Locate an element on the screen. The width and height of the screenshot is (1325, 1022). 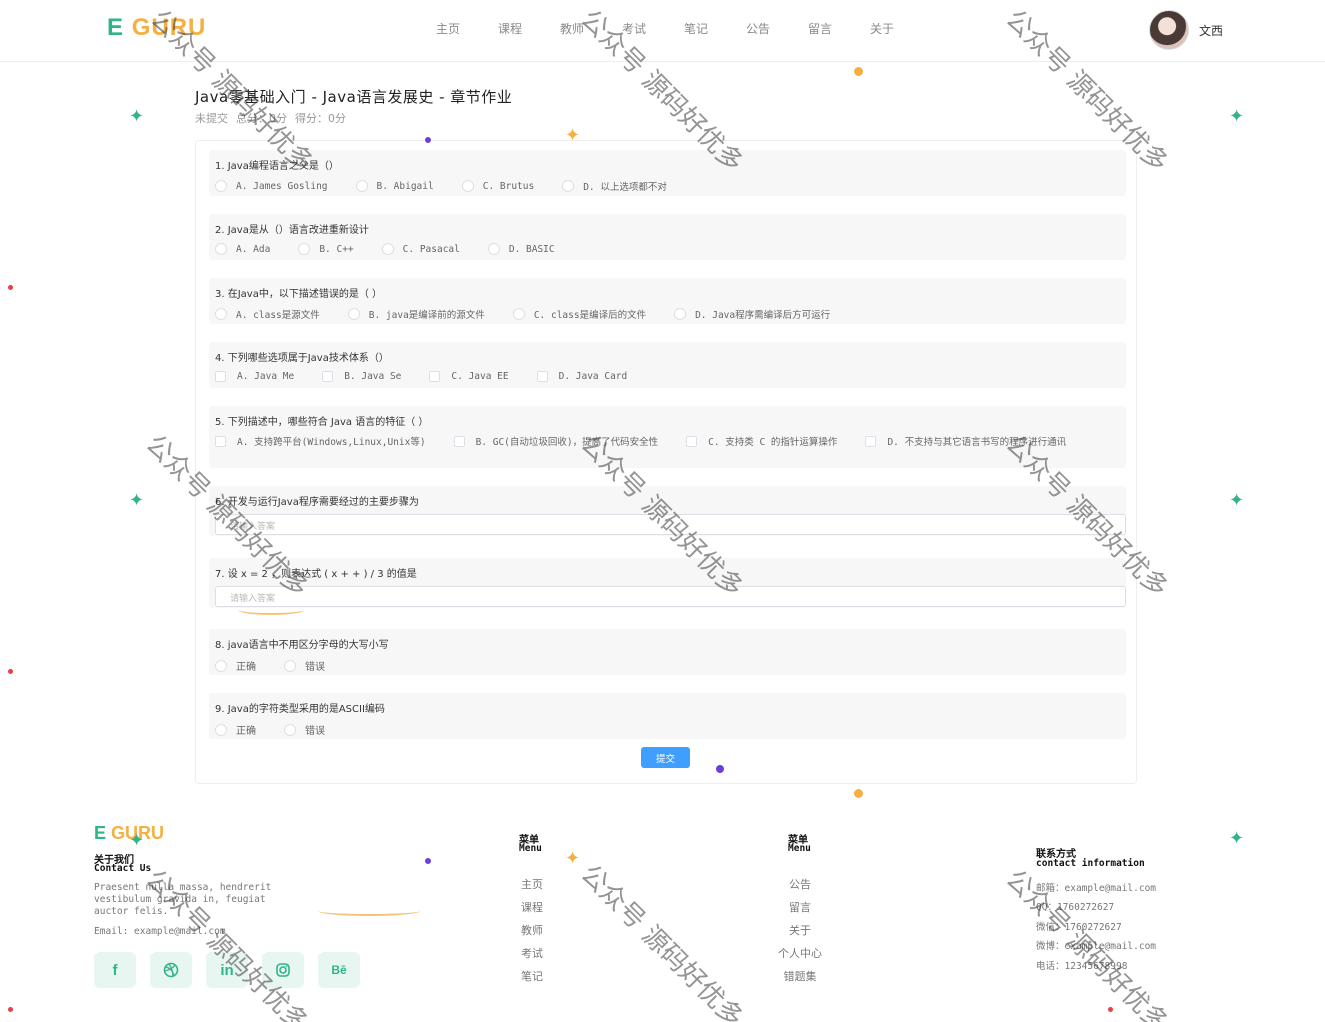
user-menu: 文西 is located at coordinates (1186, 30).